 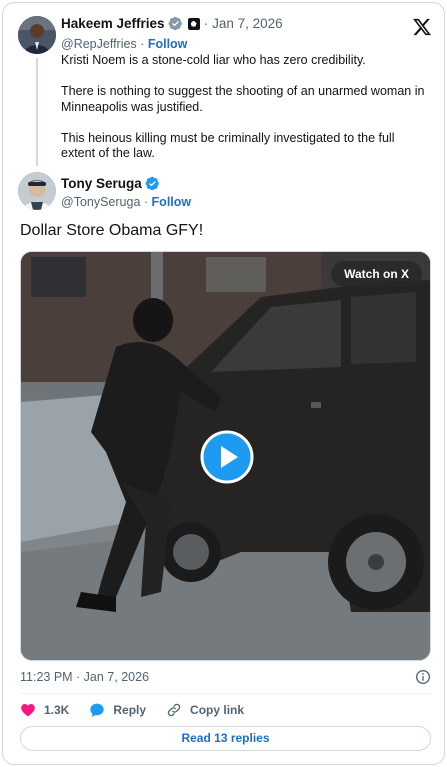 I want to click on like-button: 1.3K, so click(x=44, y=710).